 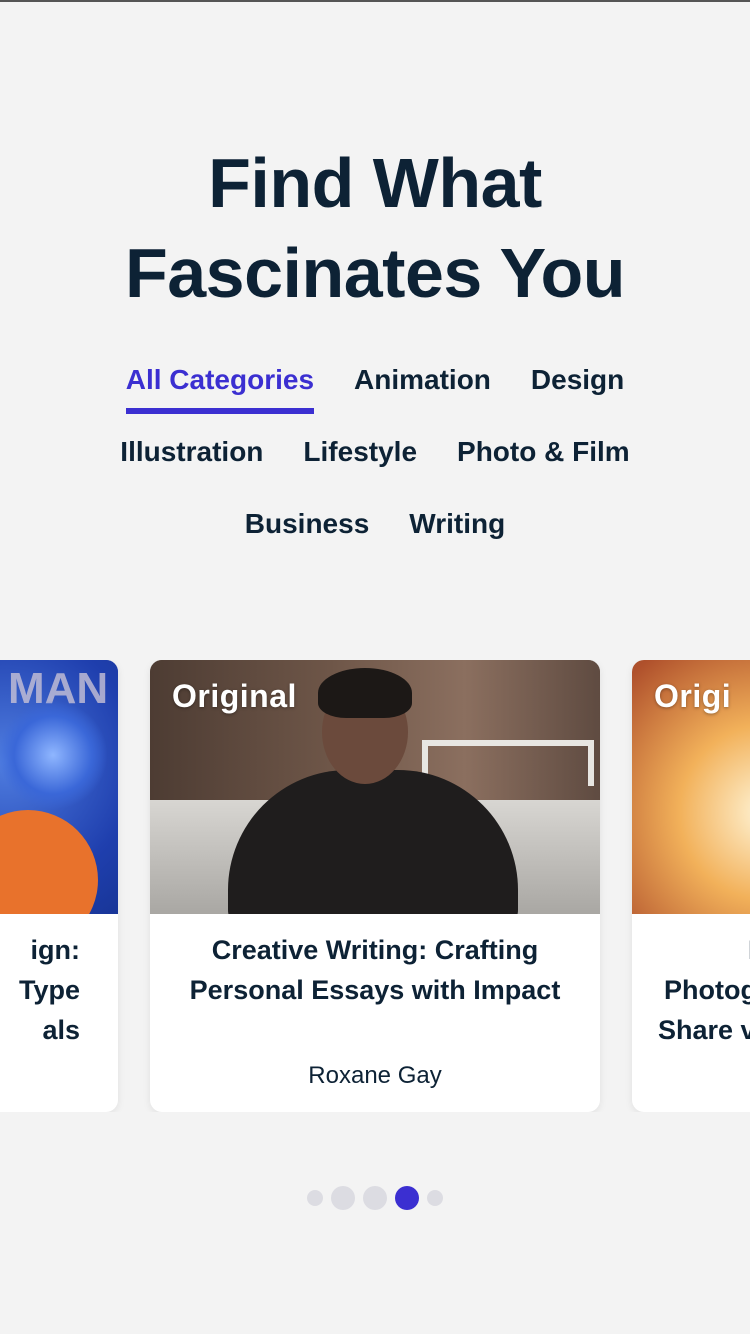 I want to click on page-title-line-2: Fascinates You, so click(x=375, y=273).